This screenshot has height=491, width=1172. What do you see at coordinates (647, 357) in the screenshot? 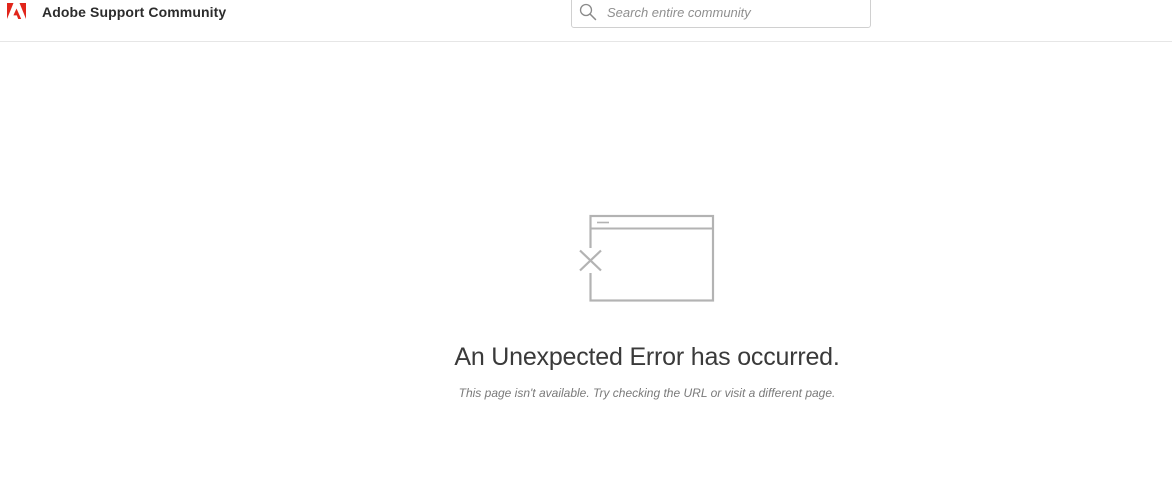
I see `error-heading: An Unexpected Error has occurred.` at bounding box center [647, 357].